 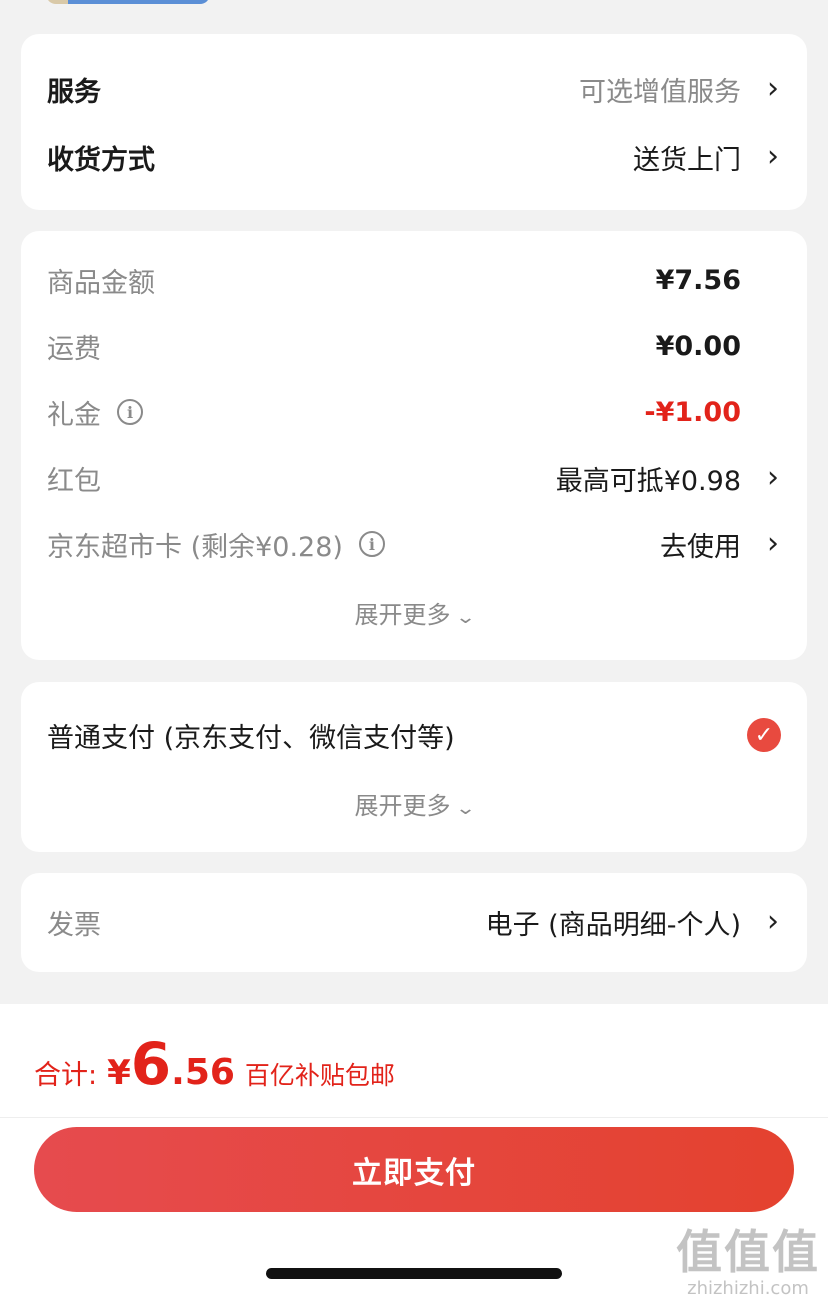 I want to click on redpacket-value-text: 最高可抵¥0.98, so click(x=648, y=481).